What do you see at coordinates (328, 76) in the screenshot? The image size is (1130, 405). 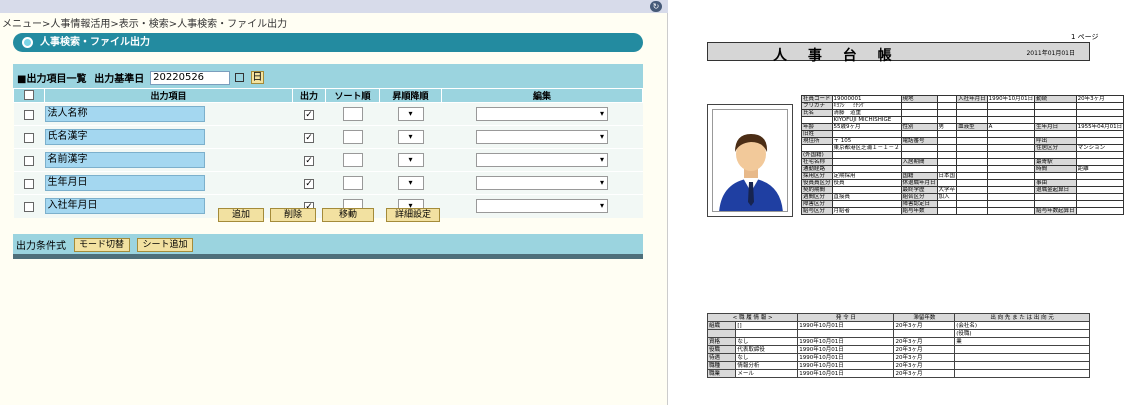 I see `output-item-header: ■出力項目一覧 出力基準日 20220526 日` at bounding box center [328, 76].